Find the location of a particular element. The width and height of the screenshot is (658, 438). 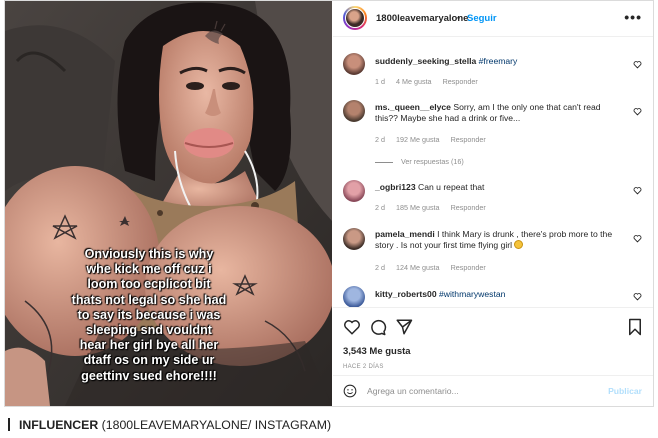

bookmark-icon is located at coordinates (635, 327).